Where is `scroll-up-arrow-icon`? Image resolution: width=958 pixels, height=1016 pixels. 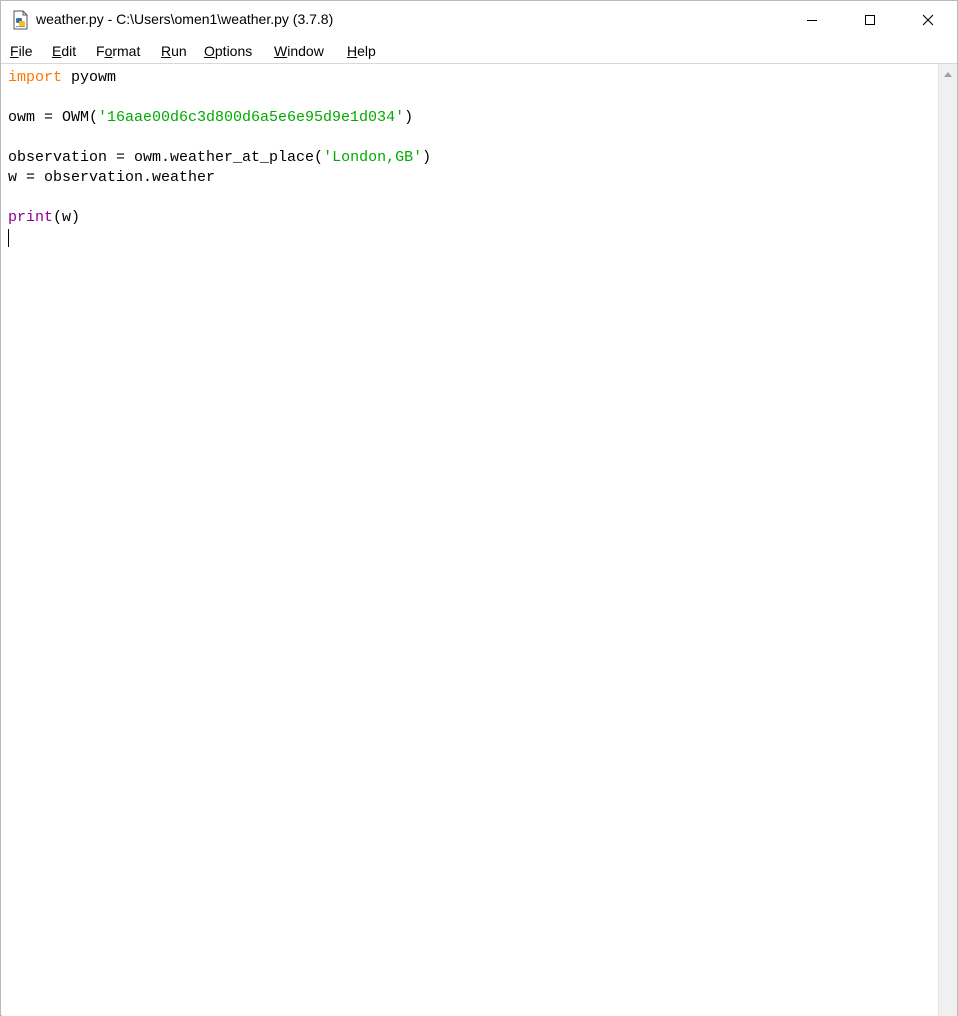 scroll-up-arrow-icon is located at coordinates (948, 74).